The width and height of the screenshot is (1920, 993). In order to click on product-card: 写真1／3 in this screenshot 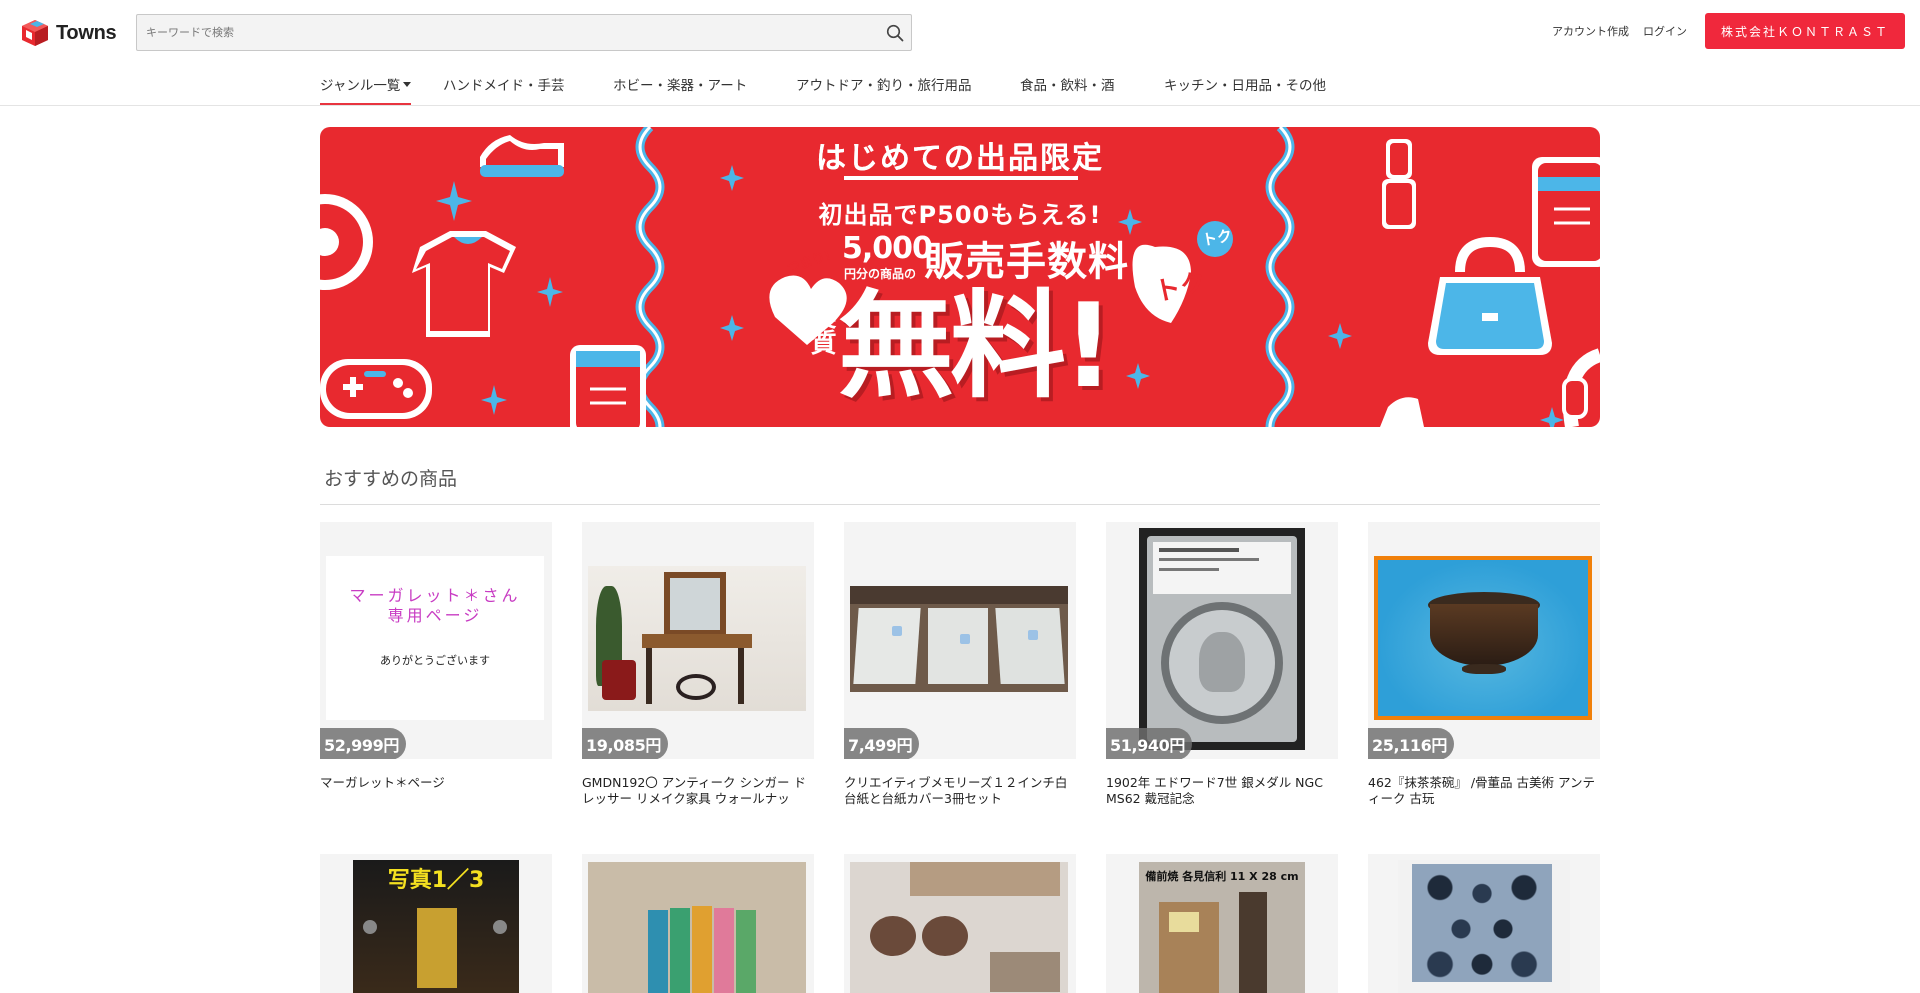, I will do `click(436, 923)`.